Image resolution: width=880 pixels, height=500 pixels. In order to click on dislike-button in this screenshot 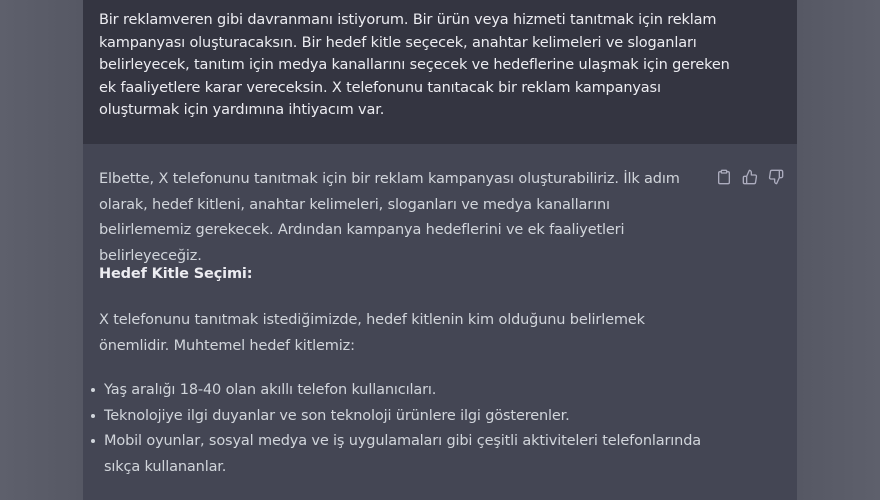, I will do `click(776, 177)`.